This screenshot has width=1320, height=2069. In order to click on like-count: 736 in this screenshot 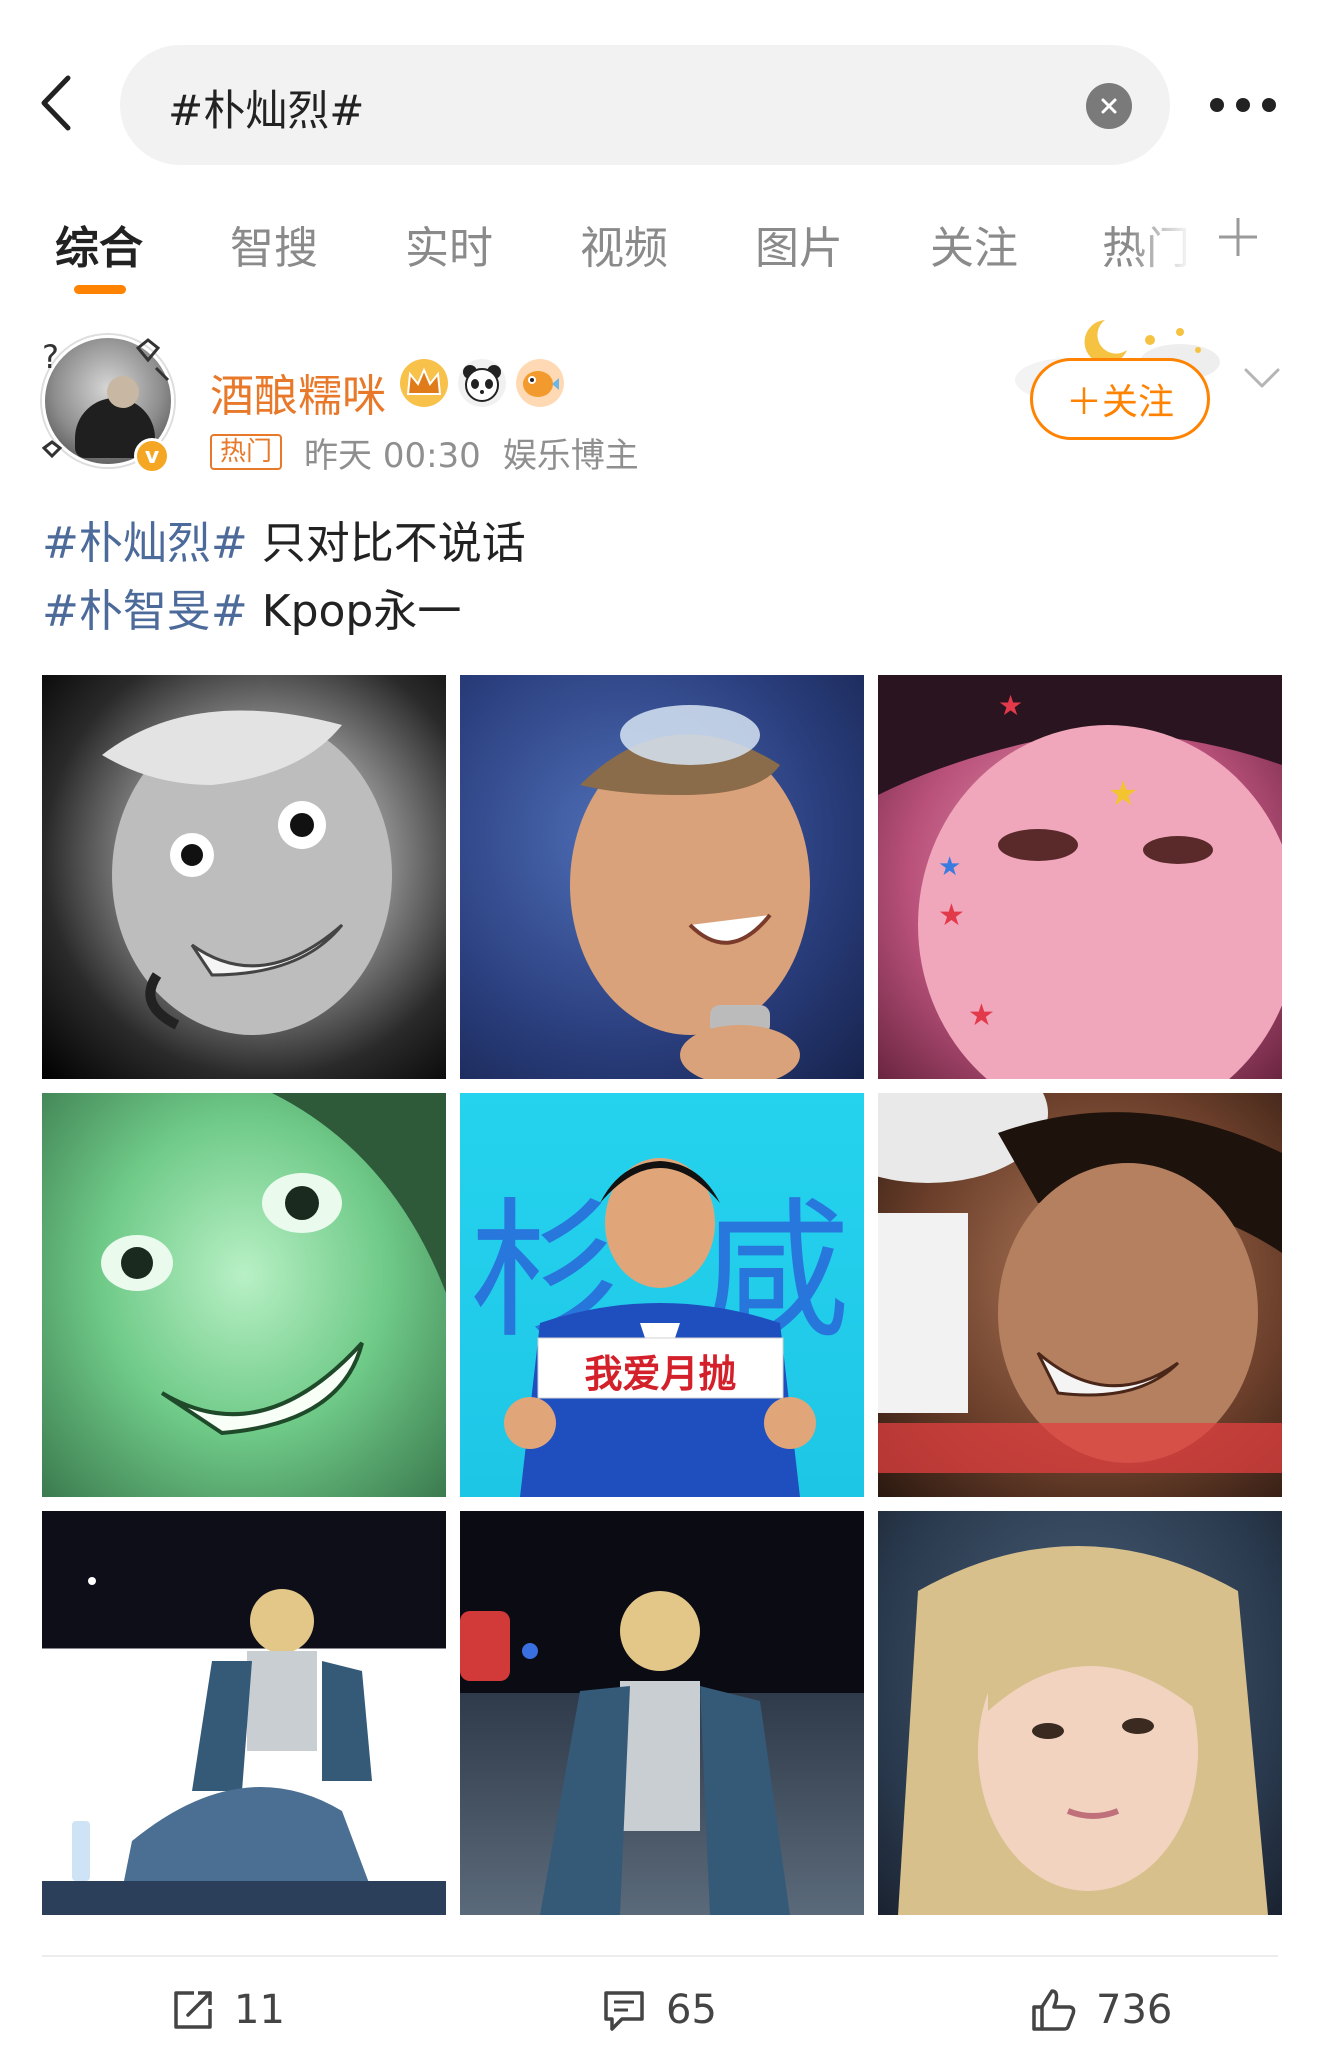, I will do `click(1134, 2010)`.